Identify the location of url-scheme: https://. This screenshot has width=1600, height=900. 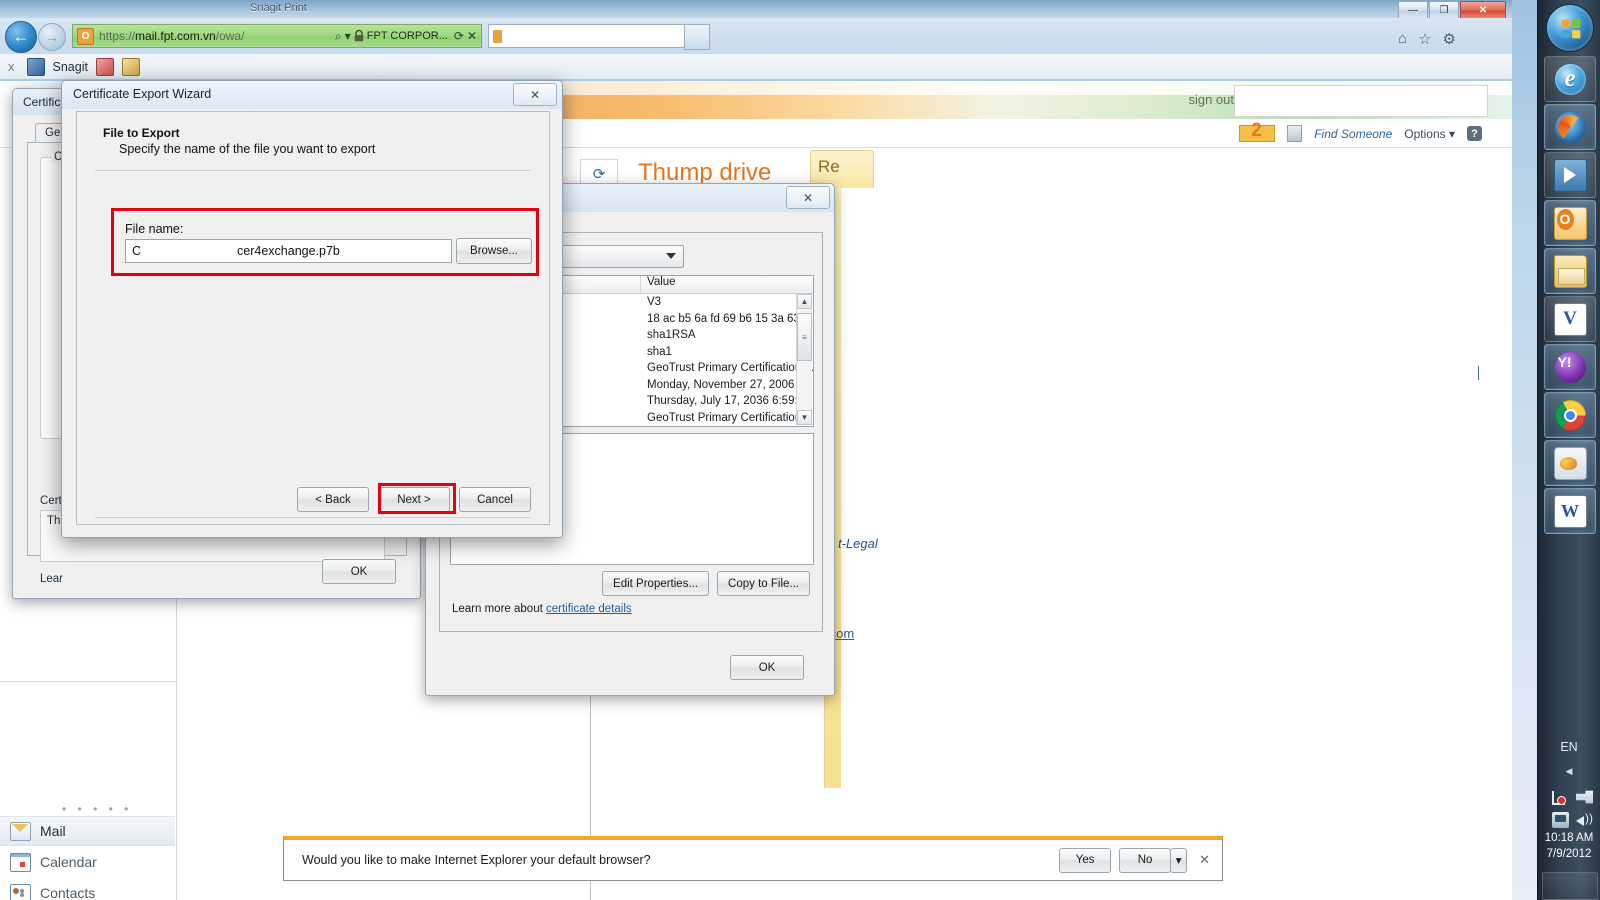
(117, 36).